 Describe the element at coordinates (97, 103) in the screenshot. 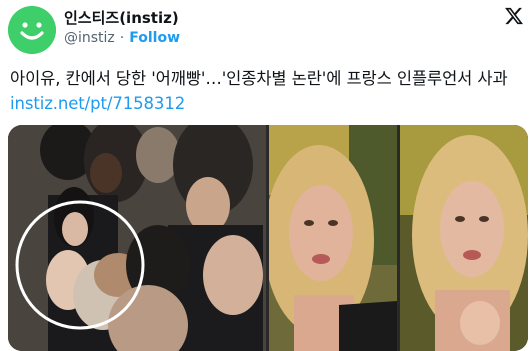

I see `tweet-link: instiz.net/pt/7158312` at that location.